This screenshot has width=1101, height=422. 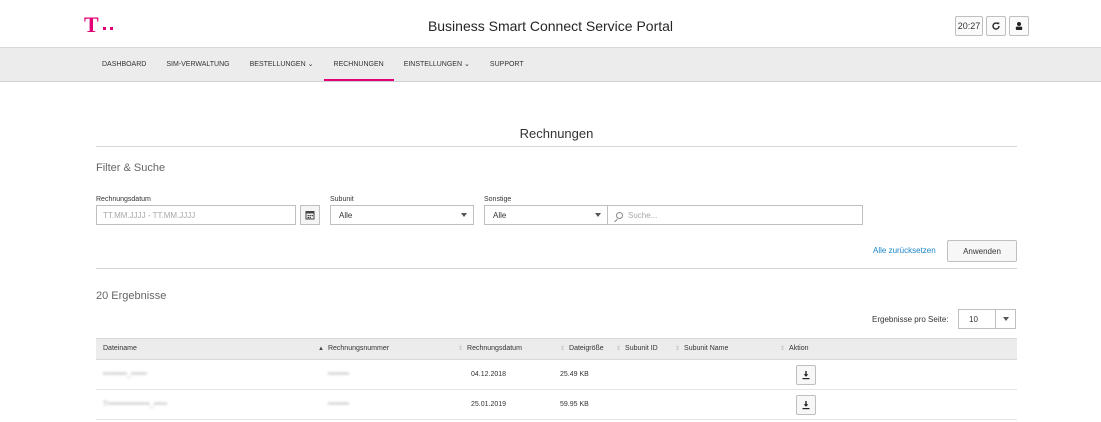 I want to click on col-header-rechnungsdatum: ⇕ Rechnungsdatum, so click(x=490, y=349).